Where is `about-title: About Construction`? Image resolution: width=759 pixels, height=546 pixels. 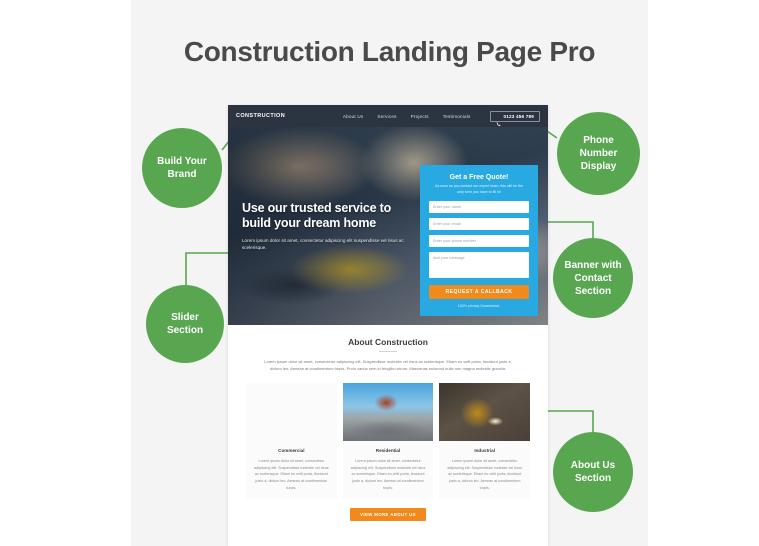
about-title: About Construction is located at coordinates (388, 342).